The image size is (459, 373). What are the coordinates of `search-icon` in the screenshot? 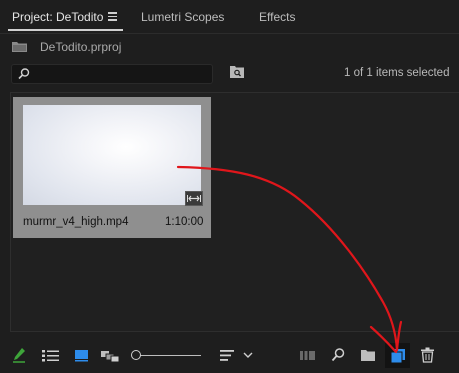 It's located at (24, 74).